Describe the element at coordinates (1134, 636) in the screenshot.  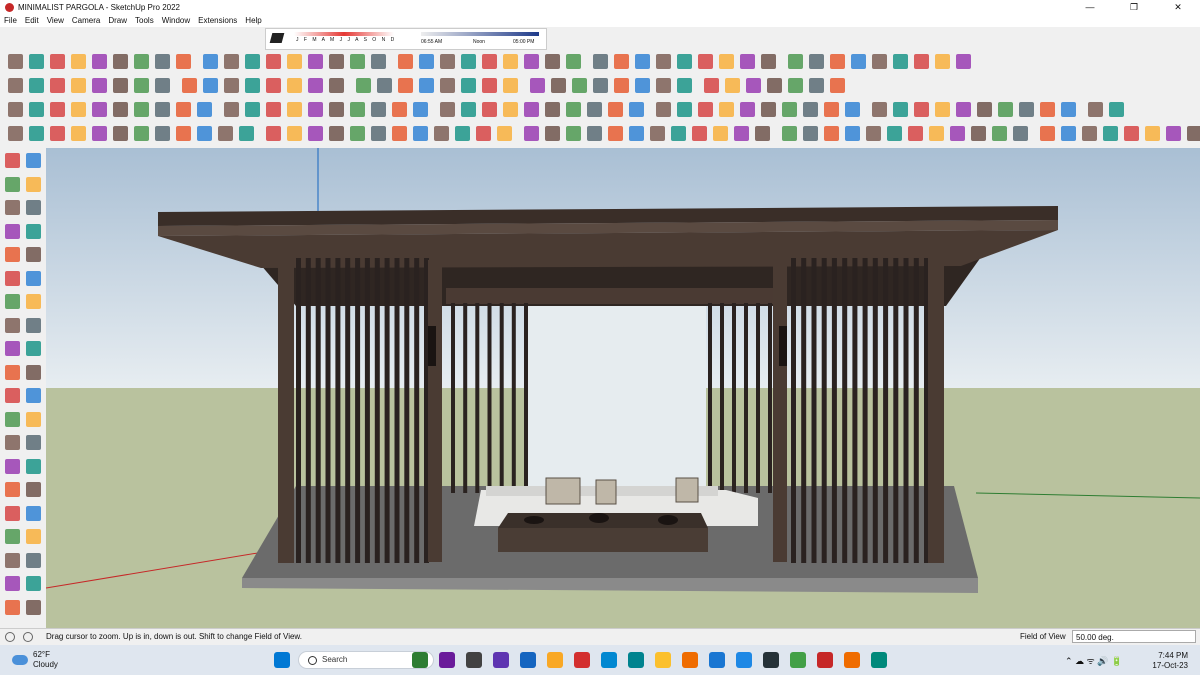
I see `measurement-box: 50.00 deg.` at that location.